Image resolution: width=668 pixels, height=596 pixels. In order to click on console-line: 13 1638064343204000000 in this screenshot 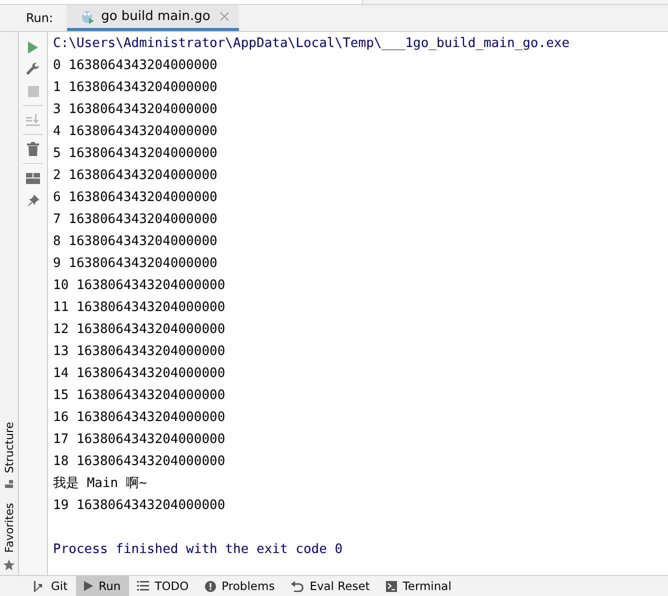, I will do `click(139, 352)`.